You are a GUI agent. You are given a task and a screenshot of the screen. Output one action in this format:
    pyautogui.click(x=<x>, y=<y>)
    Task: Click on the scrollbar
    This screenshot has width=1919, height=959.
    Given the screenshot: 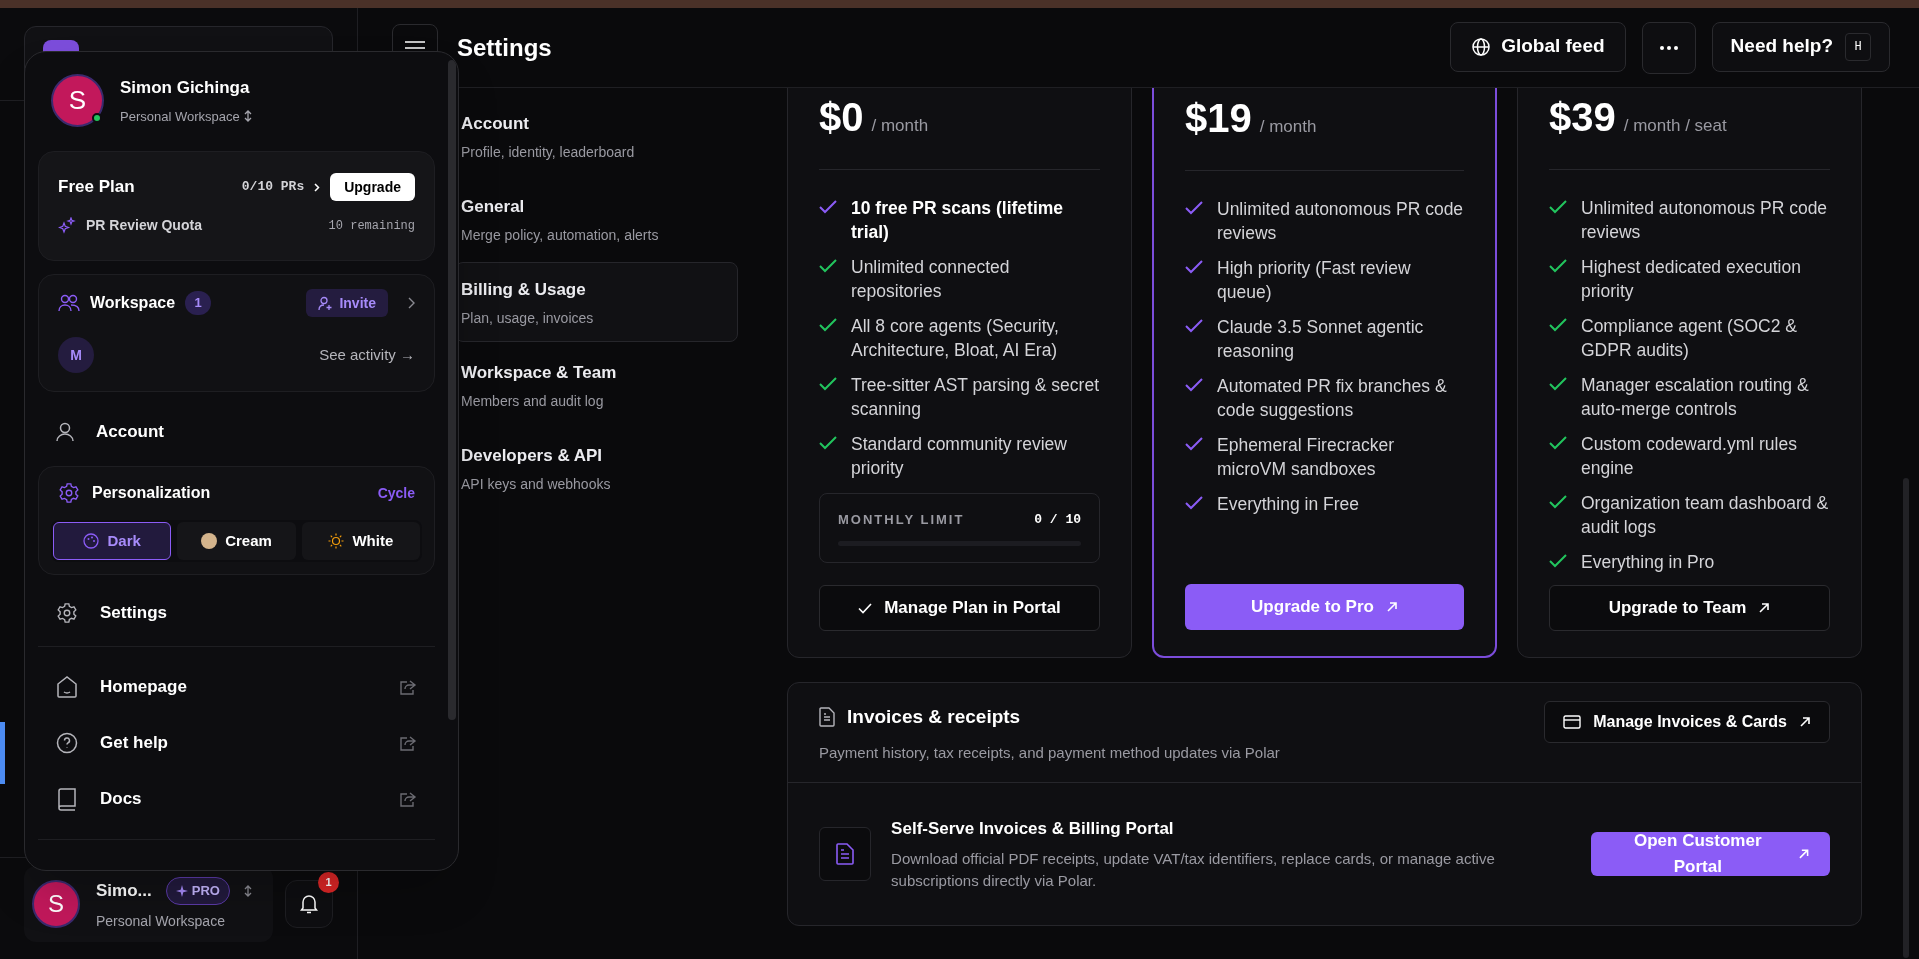 What is the action you would take?
    pyautogui.click(x=452, y=390)
    